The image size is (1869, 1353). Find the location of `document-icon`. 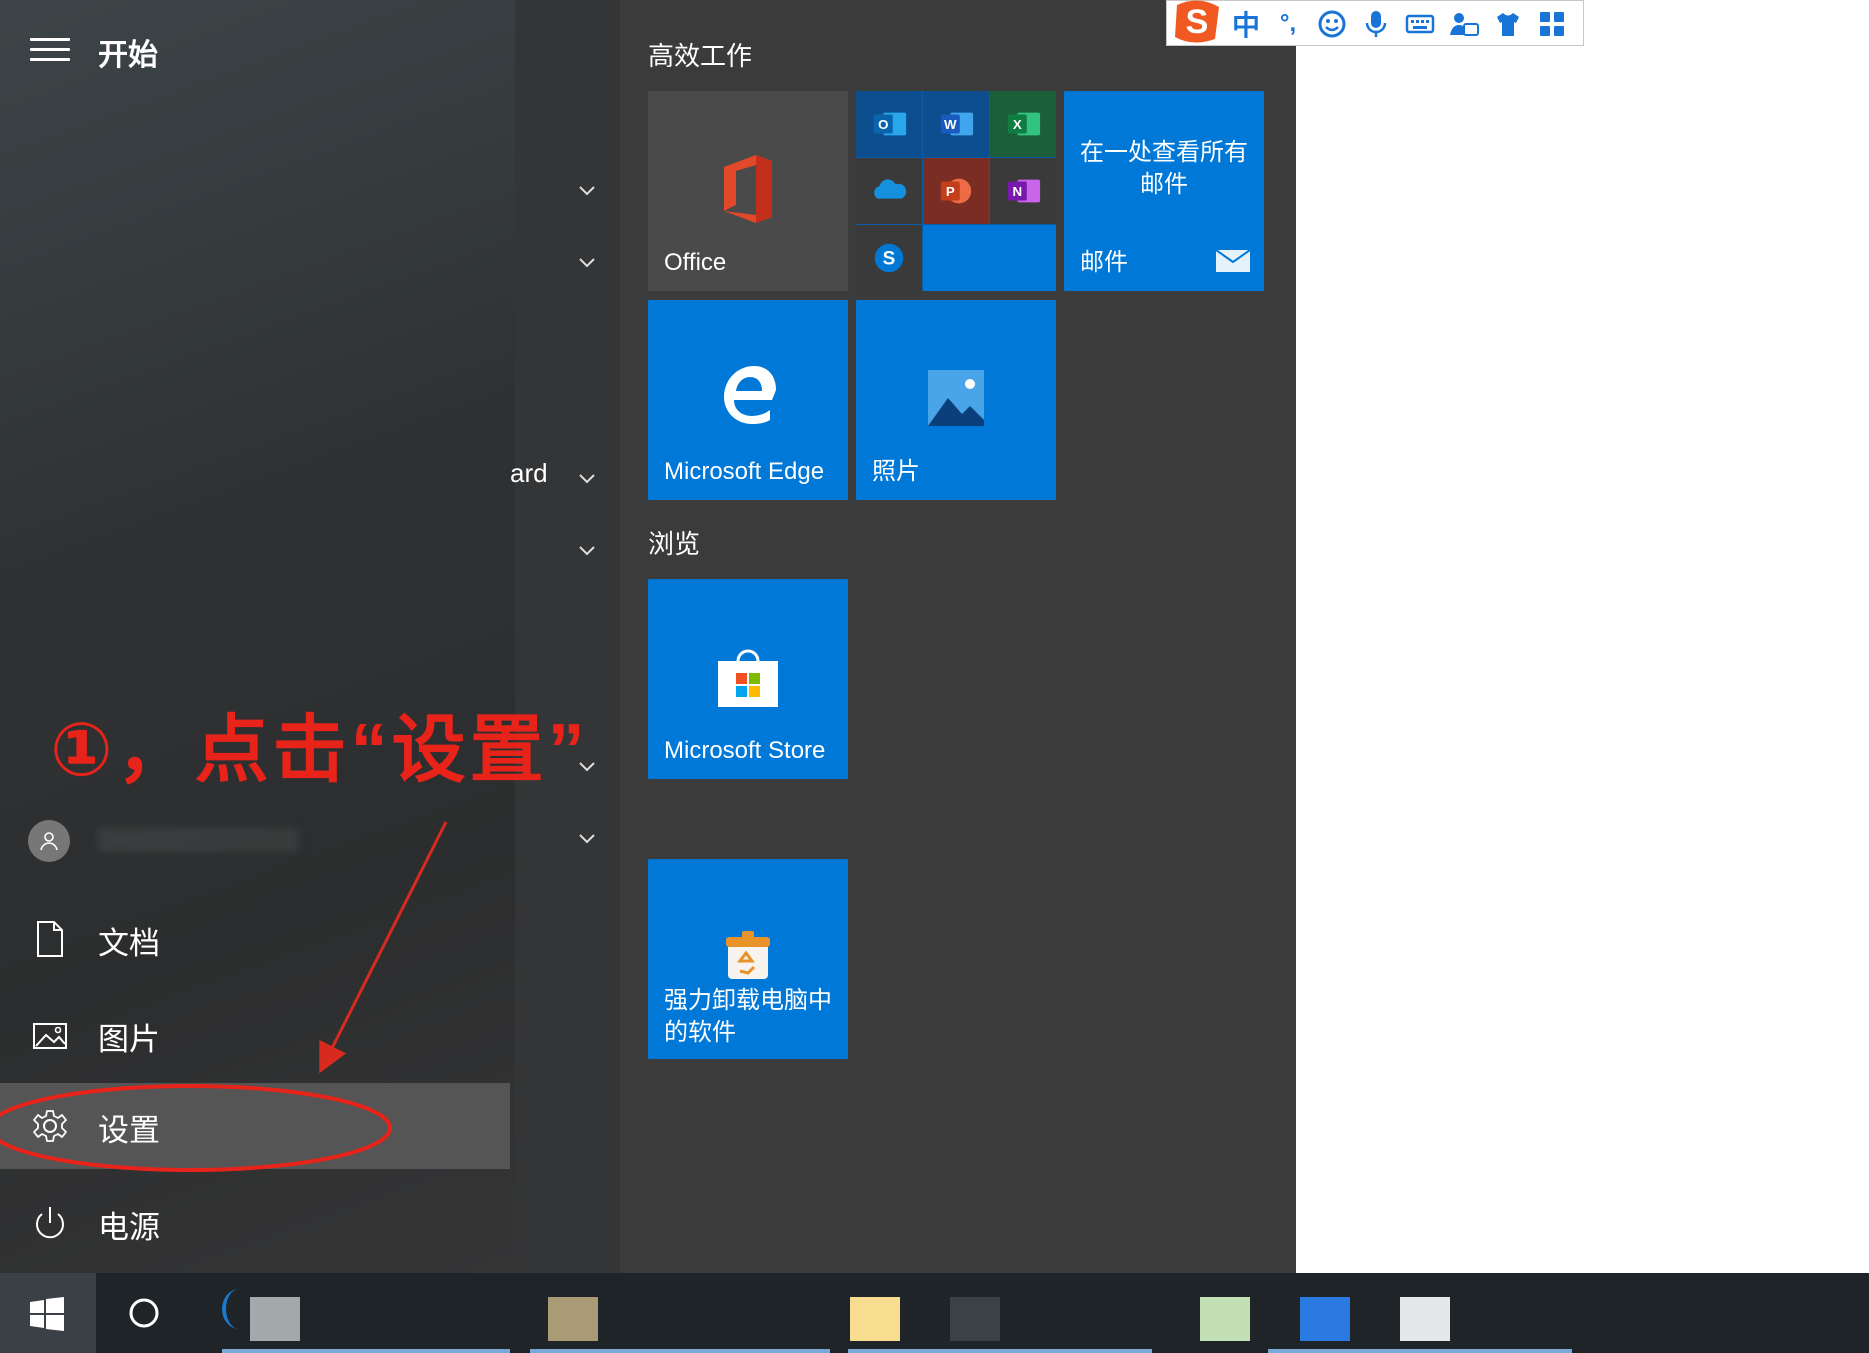

document-icon is located at coordinates (50, 939).